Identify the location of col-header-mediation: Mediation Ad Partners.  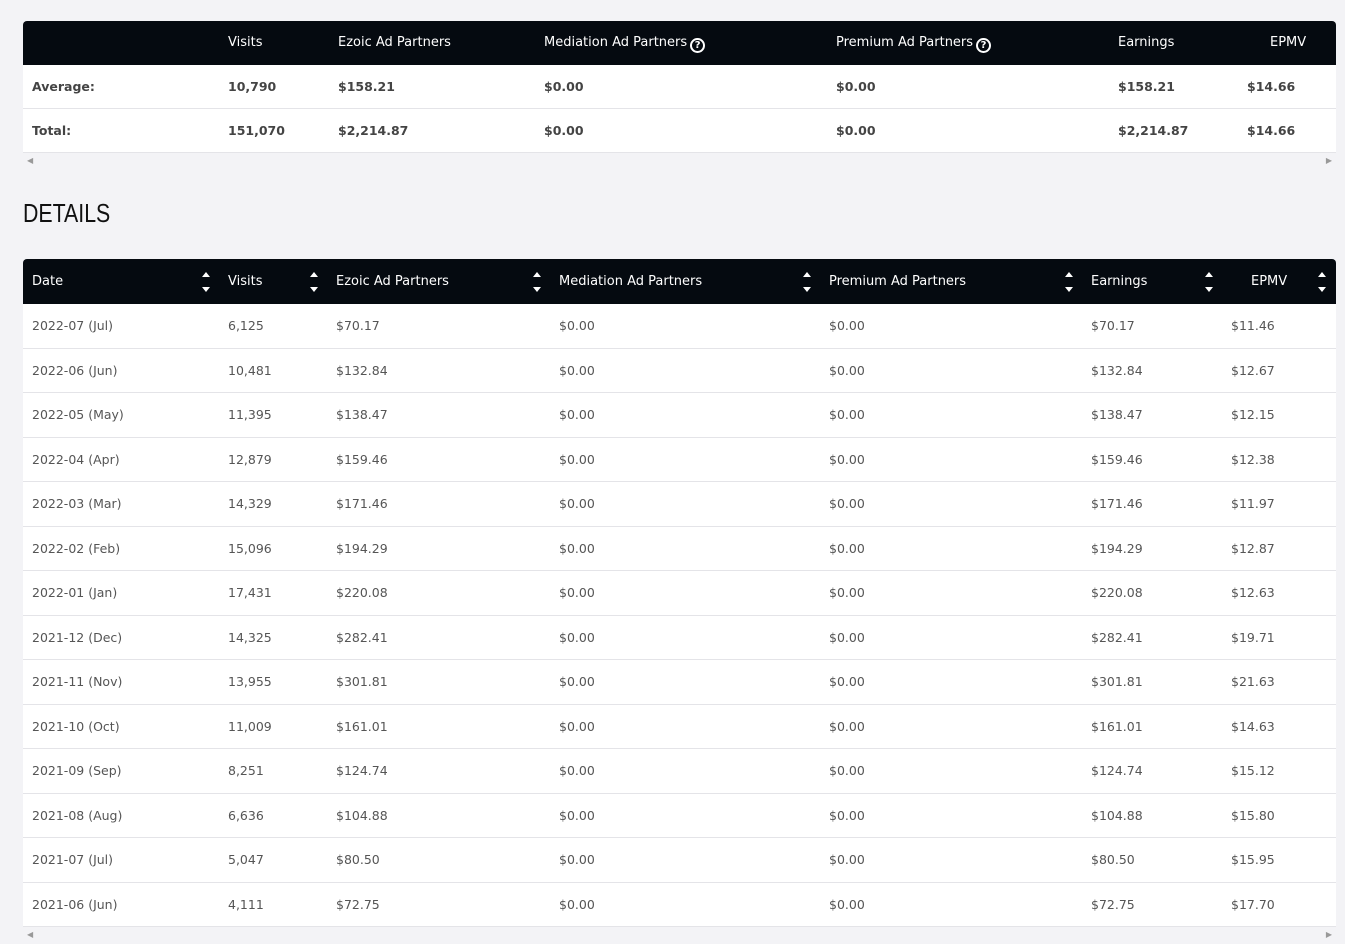
(630, 281).